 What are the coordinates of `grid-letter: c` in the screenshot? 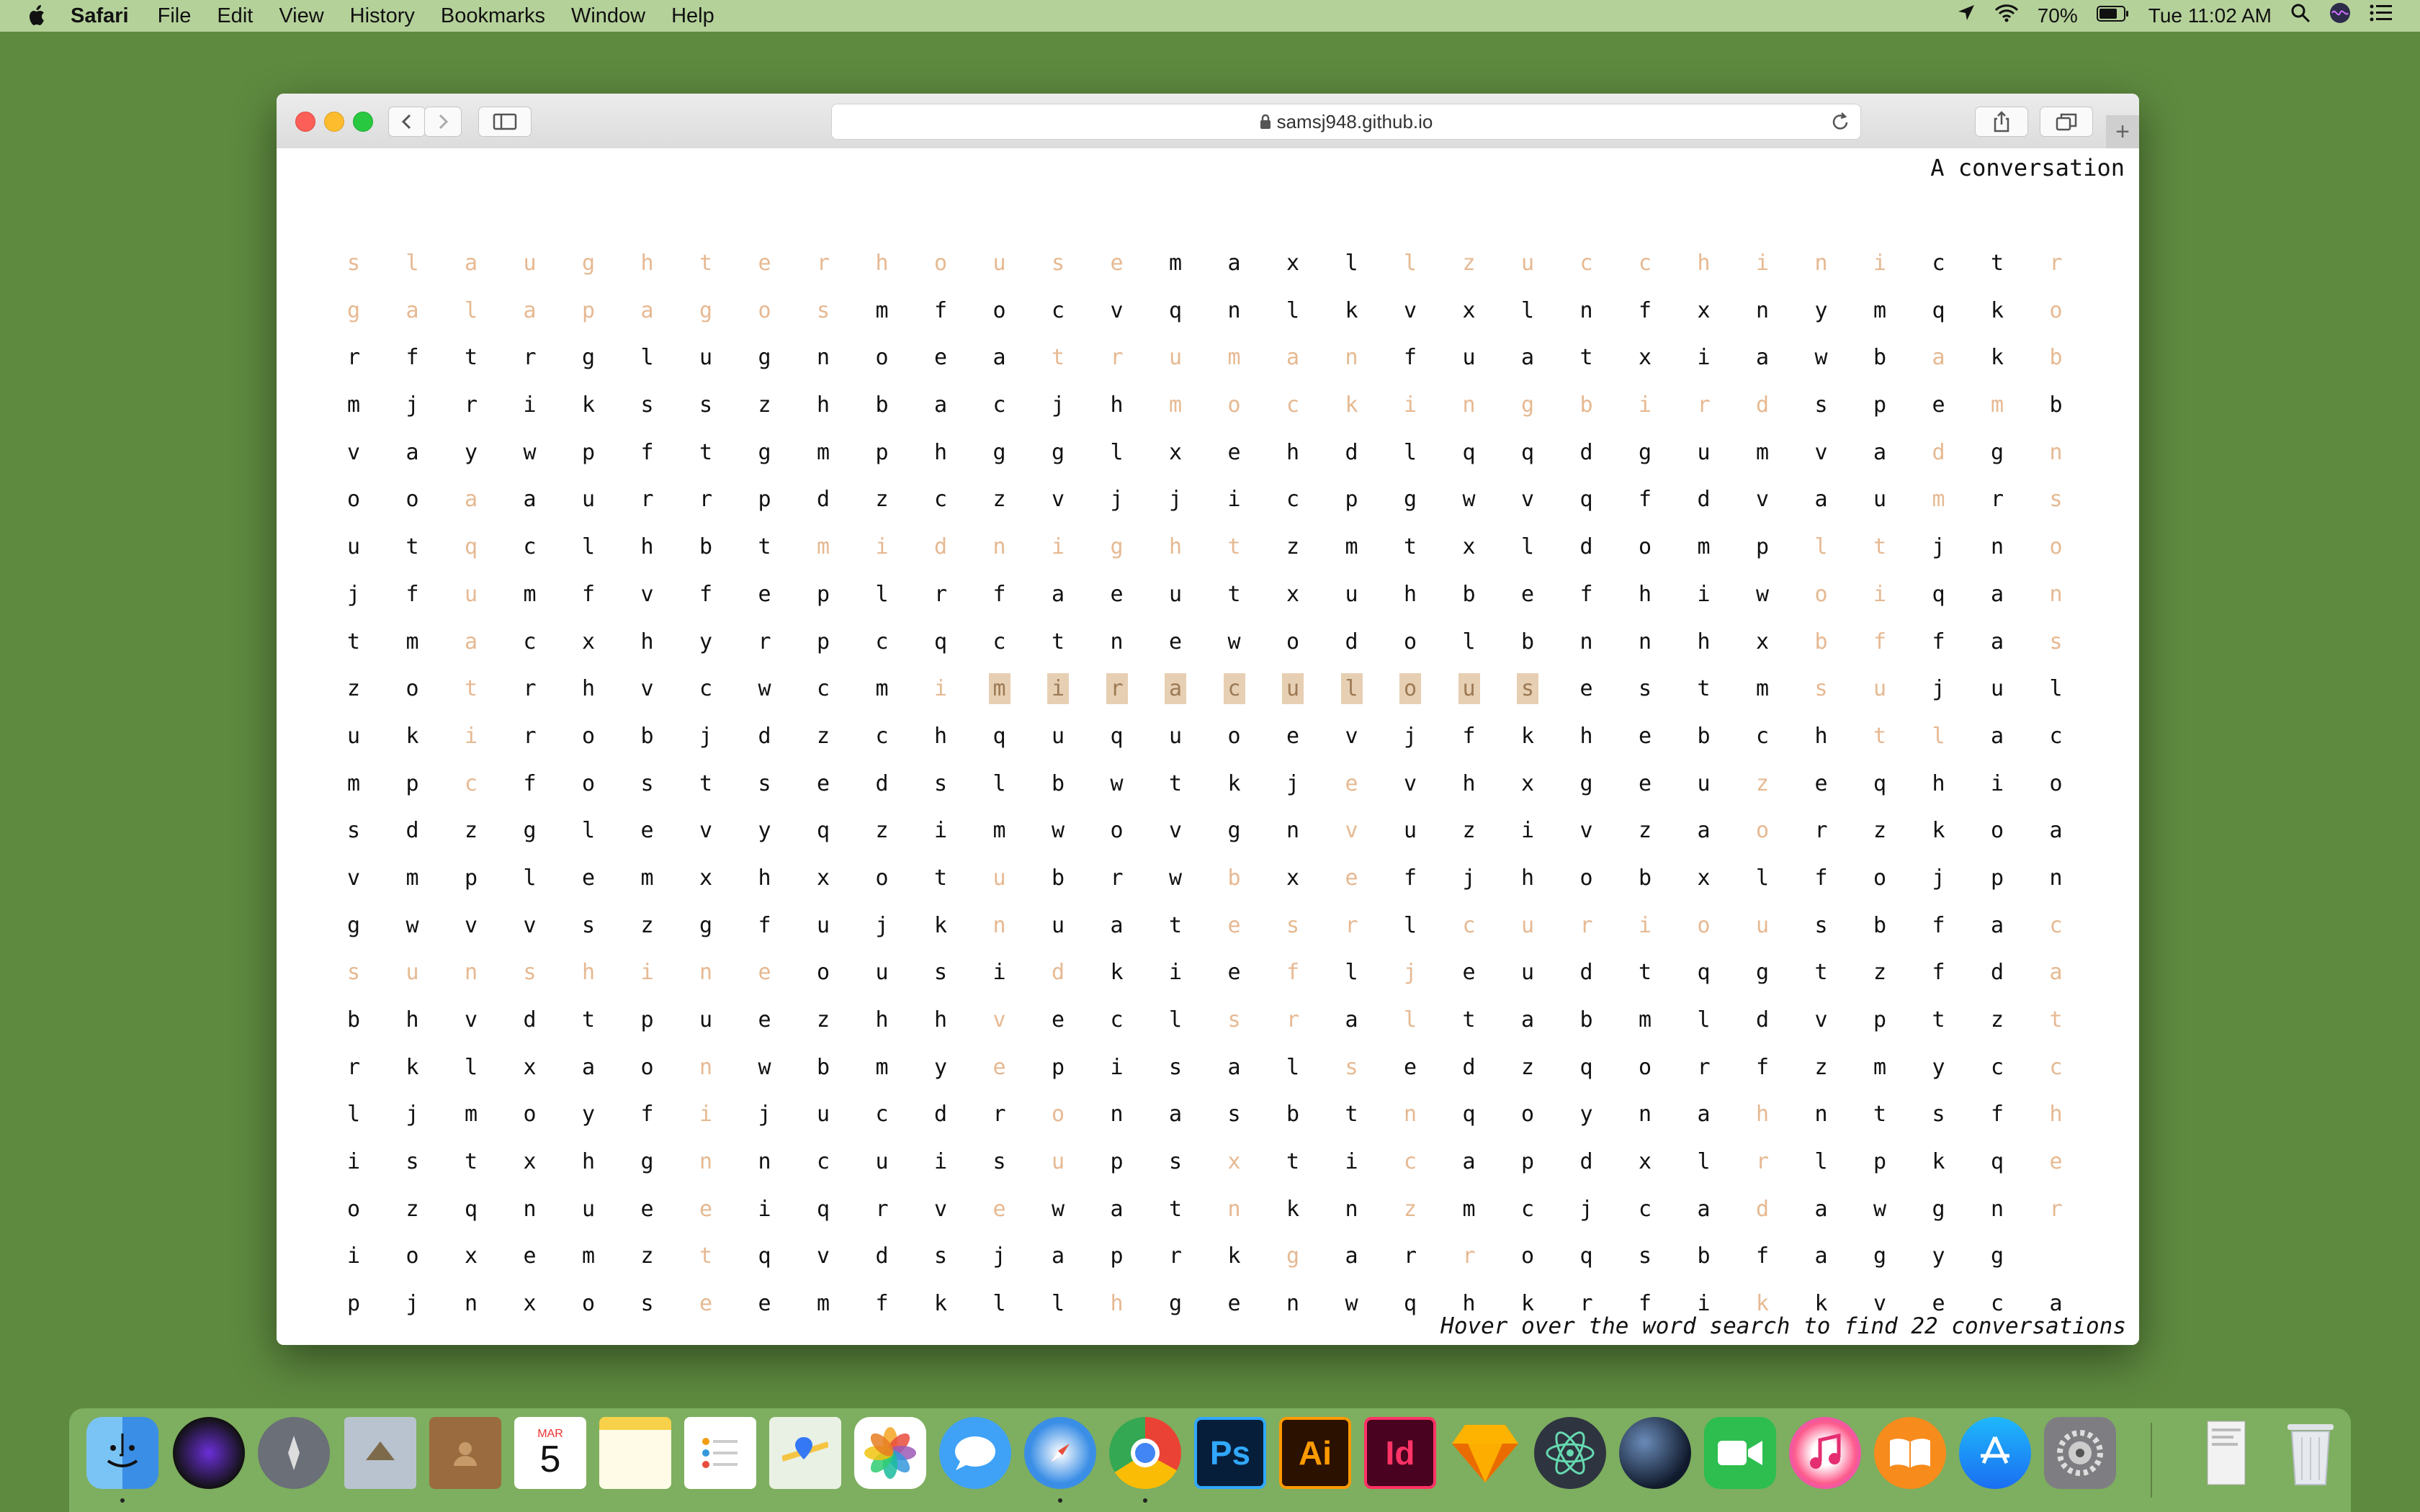 It's located at (905, 651).